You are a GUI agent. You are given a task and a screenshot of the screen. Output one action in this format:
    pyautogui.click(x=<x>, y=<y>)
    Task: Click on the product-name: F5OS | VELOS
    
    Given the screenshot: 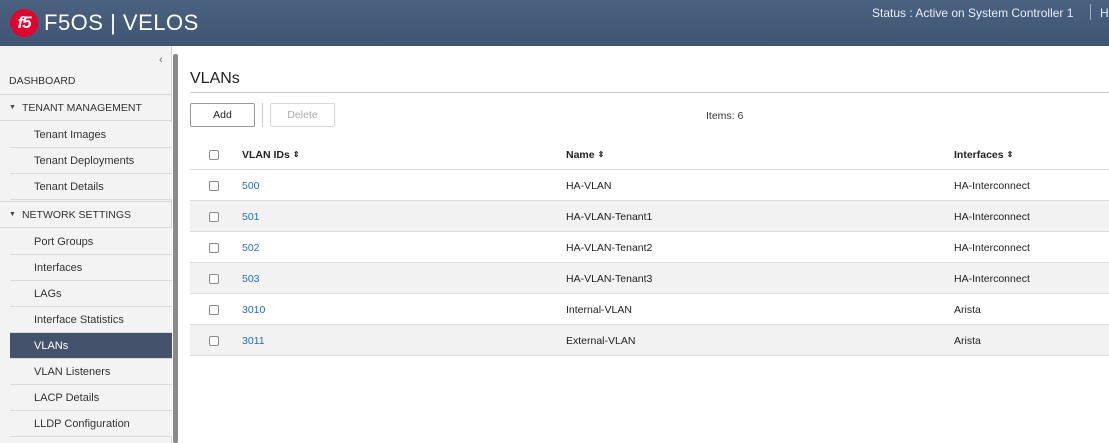 What is the action you would take?
    pyautogui.click(x=121, y=22)
    